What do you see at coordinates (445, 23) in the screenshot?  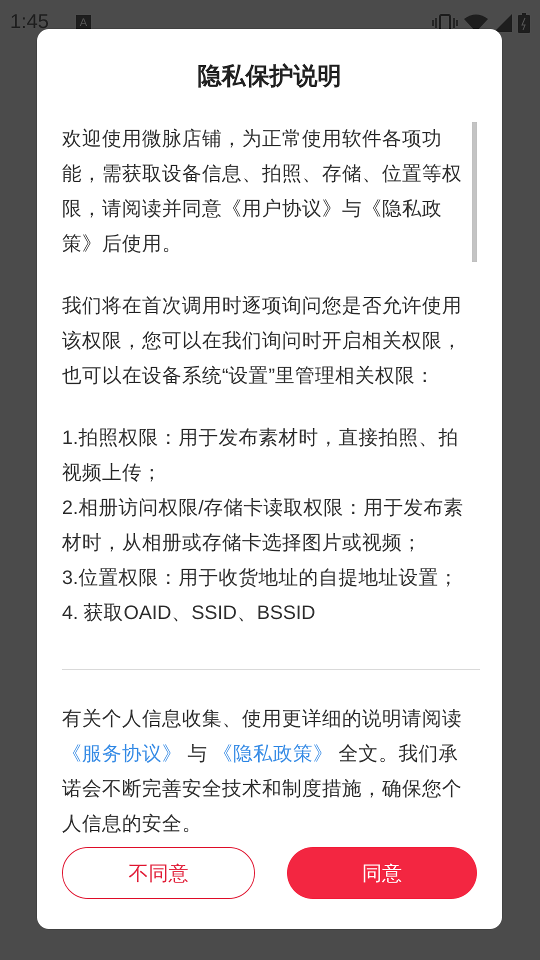 I see `vibrate-icon` at bounding box center [445, 23].